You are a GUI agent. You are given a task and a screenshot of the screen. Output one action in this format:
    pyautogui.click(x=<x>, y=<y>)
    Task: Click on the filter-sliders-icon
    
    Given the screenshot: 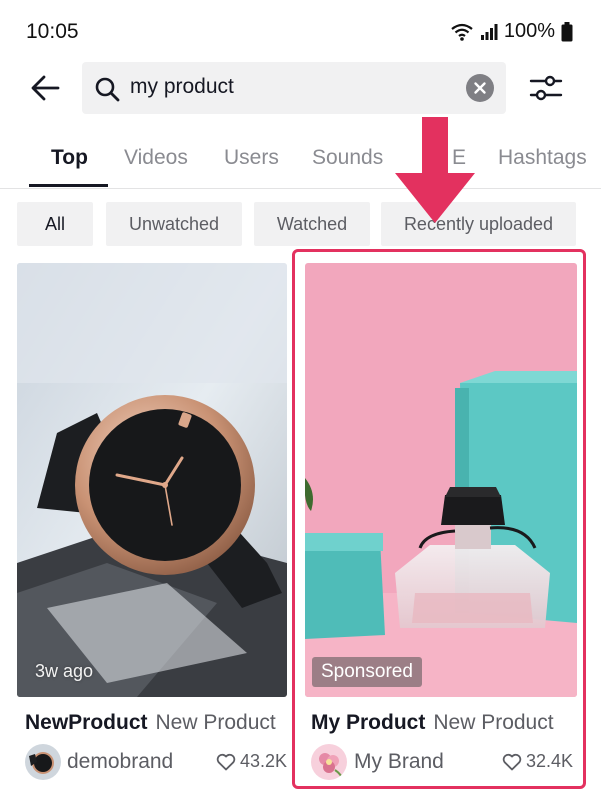 What is the action you would take?
    pyautogui.click(x=546, y=88)
    